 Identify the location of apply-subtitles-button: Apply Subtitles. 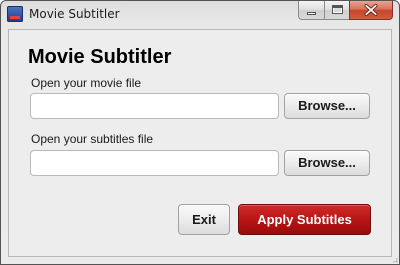
(304, 219).